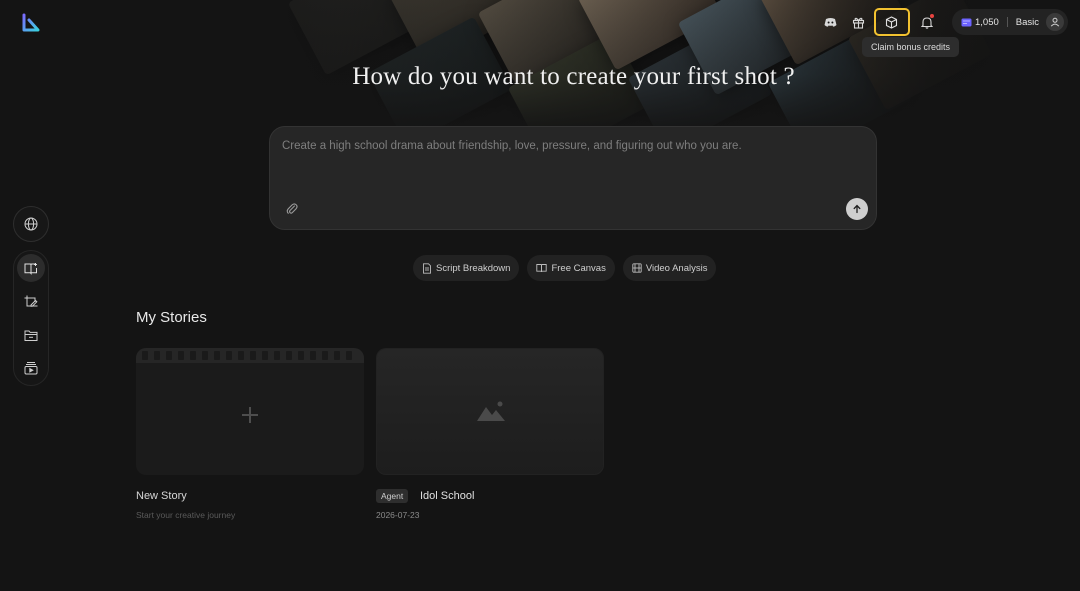 The height and width of the screenshot is (591, 1080). Describe the element at coordinates (927, 22) in the screenshot. I see `bell-icon` at that location.